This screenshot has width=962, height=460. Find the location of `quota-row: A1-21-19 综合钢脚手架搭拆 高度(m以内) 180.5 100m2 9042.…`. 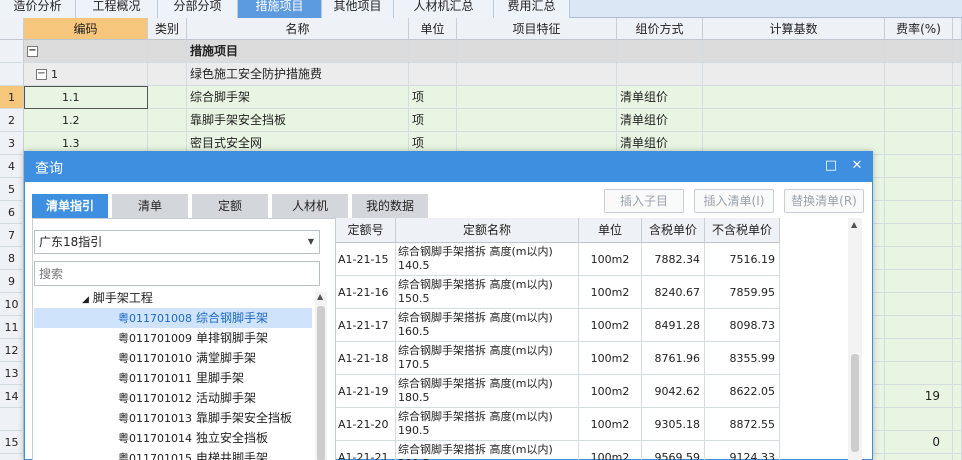

quota-row: A1-21-19 综合钢脚手架搭拆 高度(m以内) 180.5 100m2 9042.… is located at coordinates (558, 391).